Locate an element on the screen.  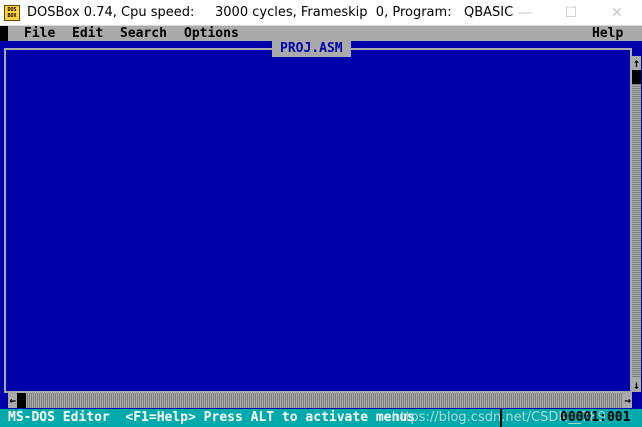
menu-edit: Edit is located at coordinates (87, 33).